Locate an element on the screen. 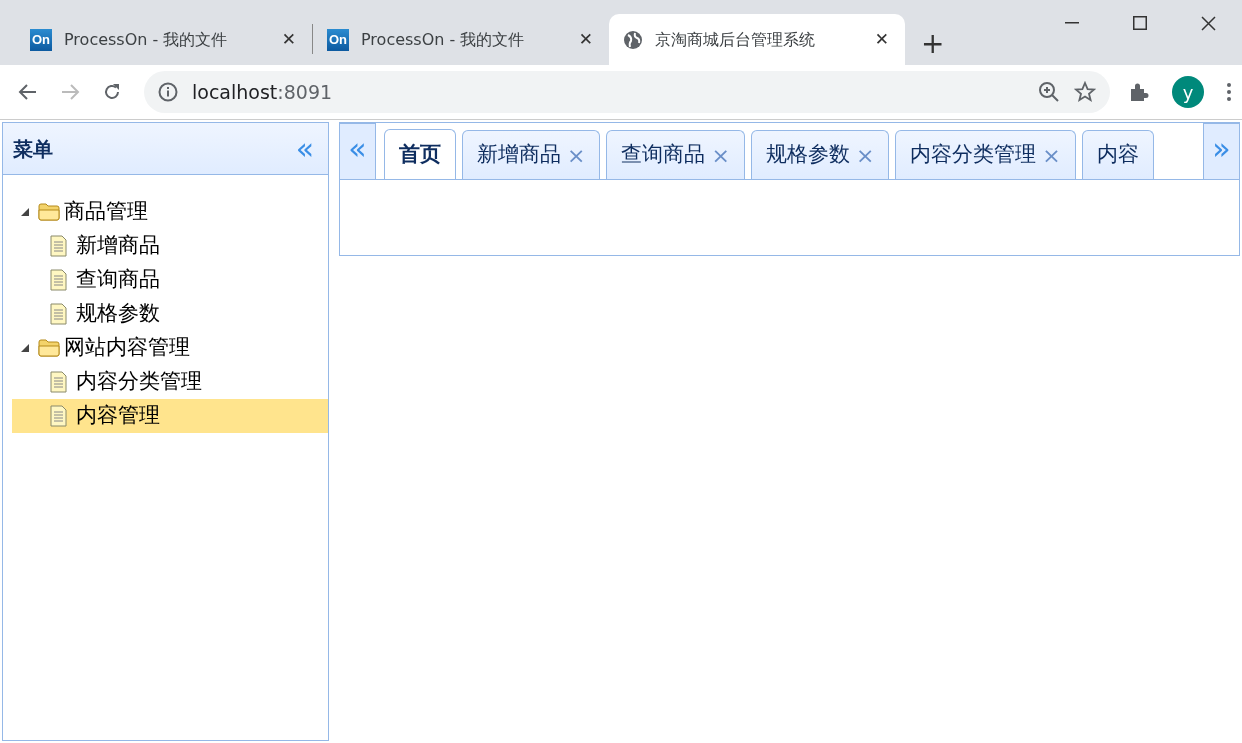  maximize-icon is located at coordinates (1140, 23).